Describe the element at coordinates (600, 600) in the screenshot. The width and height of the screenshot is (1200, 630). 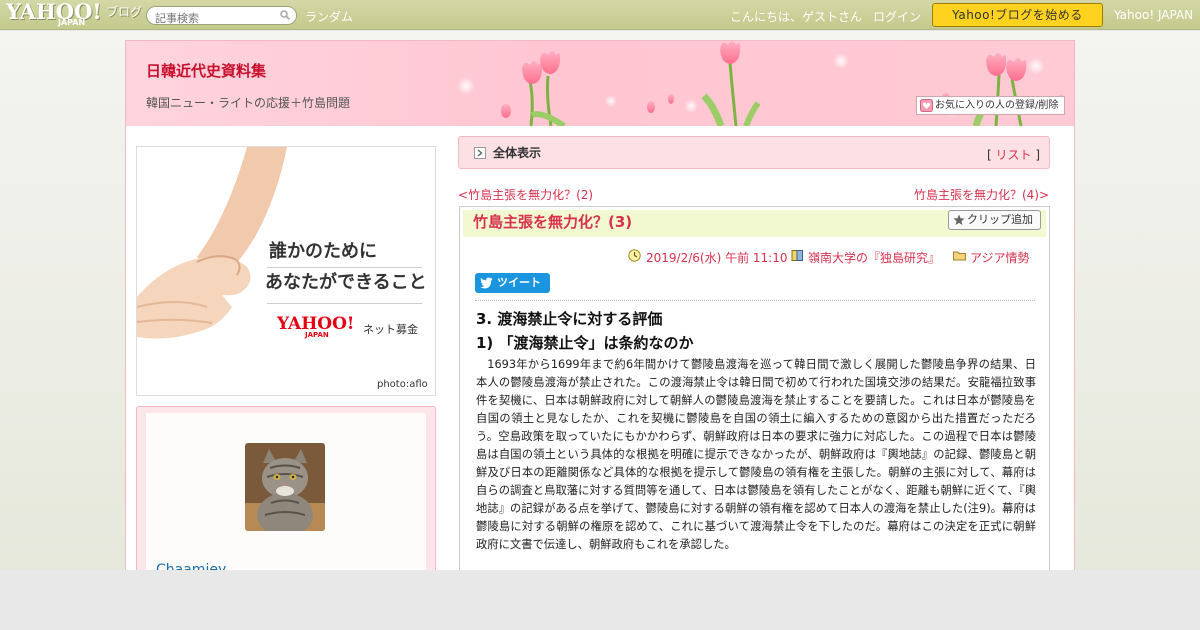
I see `page-footer-area` at that location.